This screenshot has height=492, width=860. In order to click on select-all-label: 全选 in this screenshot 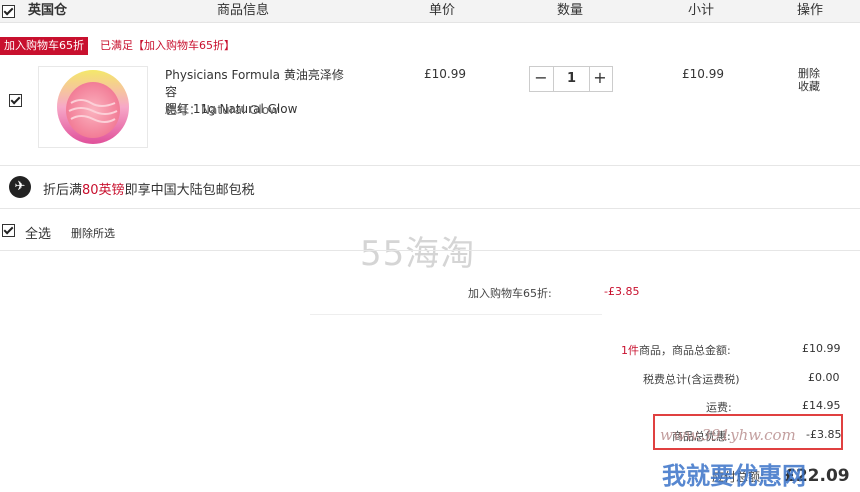, I will do `click(38, 232)`.